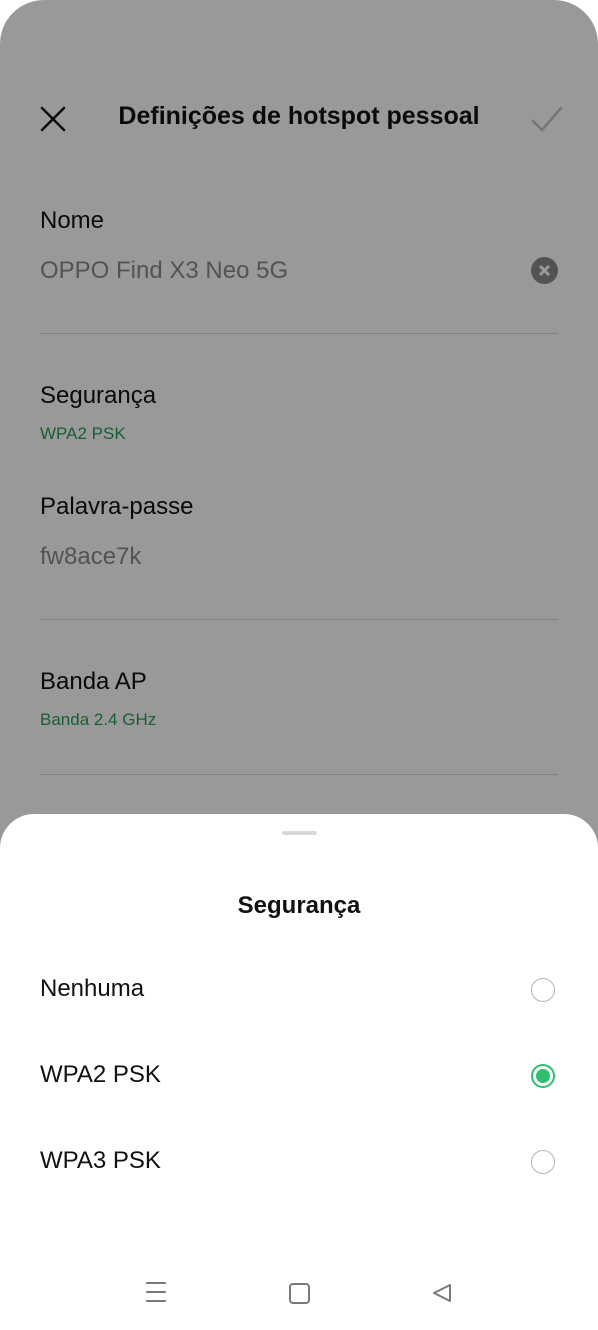 The width and height of the screenshot is (598, 1330). I want to click on radio-button-selected, so click(543, 1076).